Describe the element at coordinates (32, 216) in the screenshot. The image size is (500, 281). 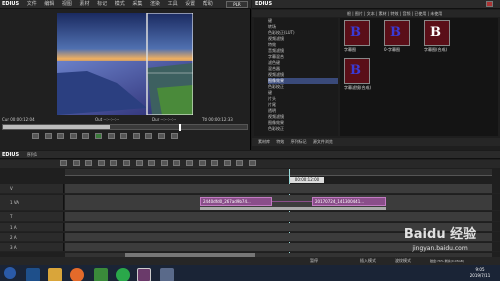
I see `track-header: T` at that location.